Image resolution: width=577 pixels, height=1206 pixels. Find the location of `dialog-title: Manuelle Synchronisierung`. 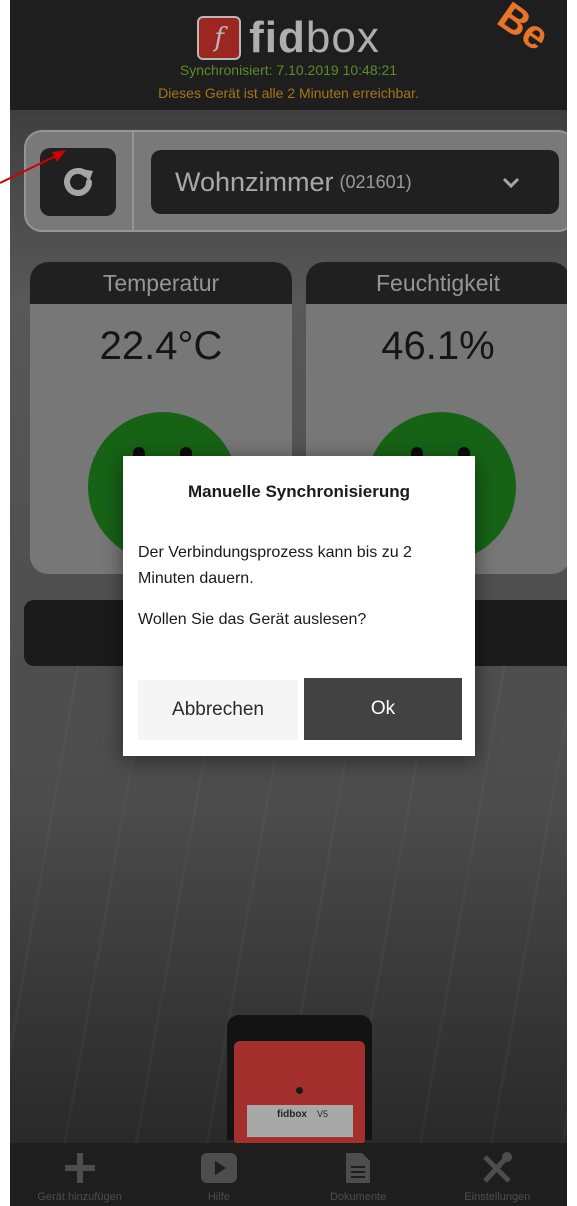

dialog-title: Manuelle Synchronisierung is located at coordinates (299, 491).